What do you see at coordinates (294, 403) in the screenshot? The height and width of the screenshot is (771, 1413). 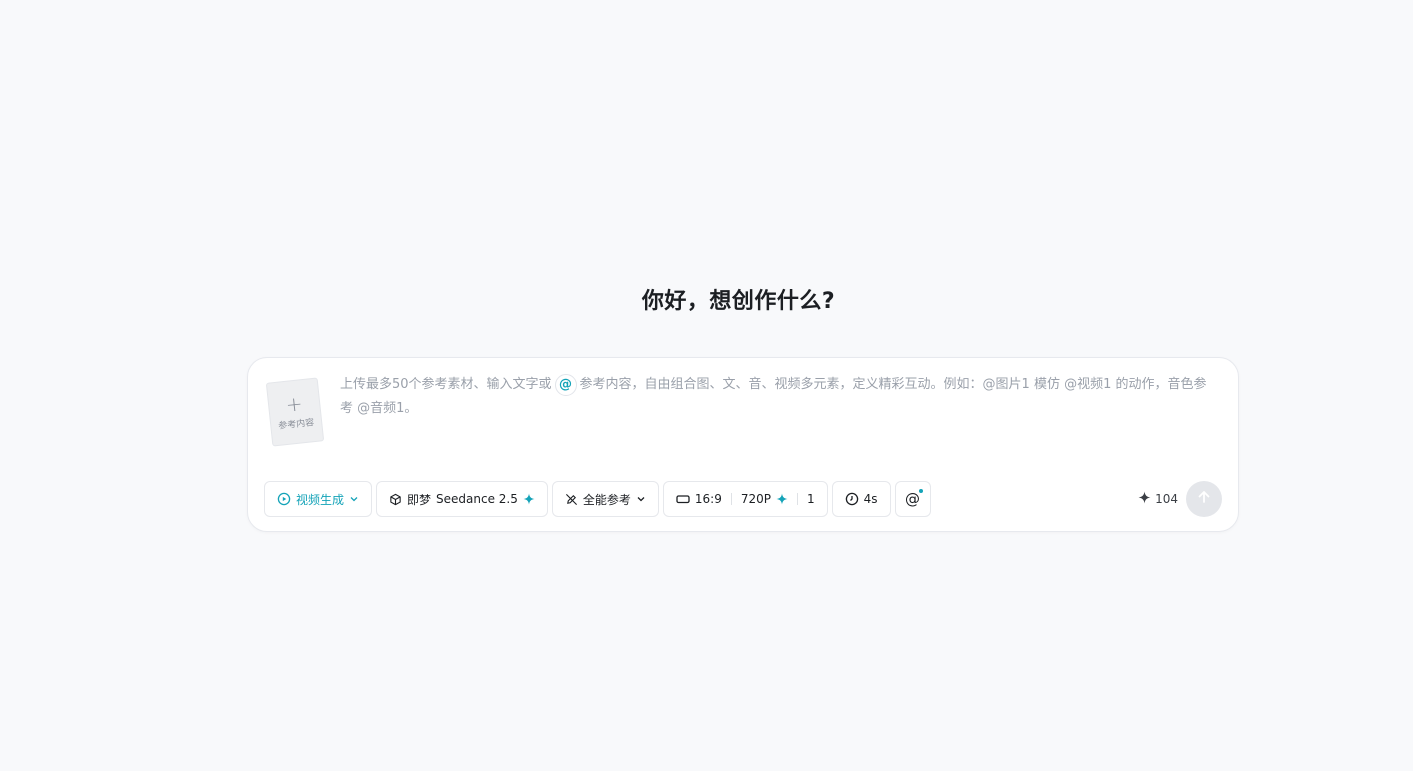 I see `plus-icon: +` at bounding box center [294, 403].